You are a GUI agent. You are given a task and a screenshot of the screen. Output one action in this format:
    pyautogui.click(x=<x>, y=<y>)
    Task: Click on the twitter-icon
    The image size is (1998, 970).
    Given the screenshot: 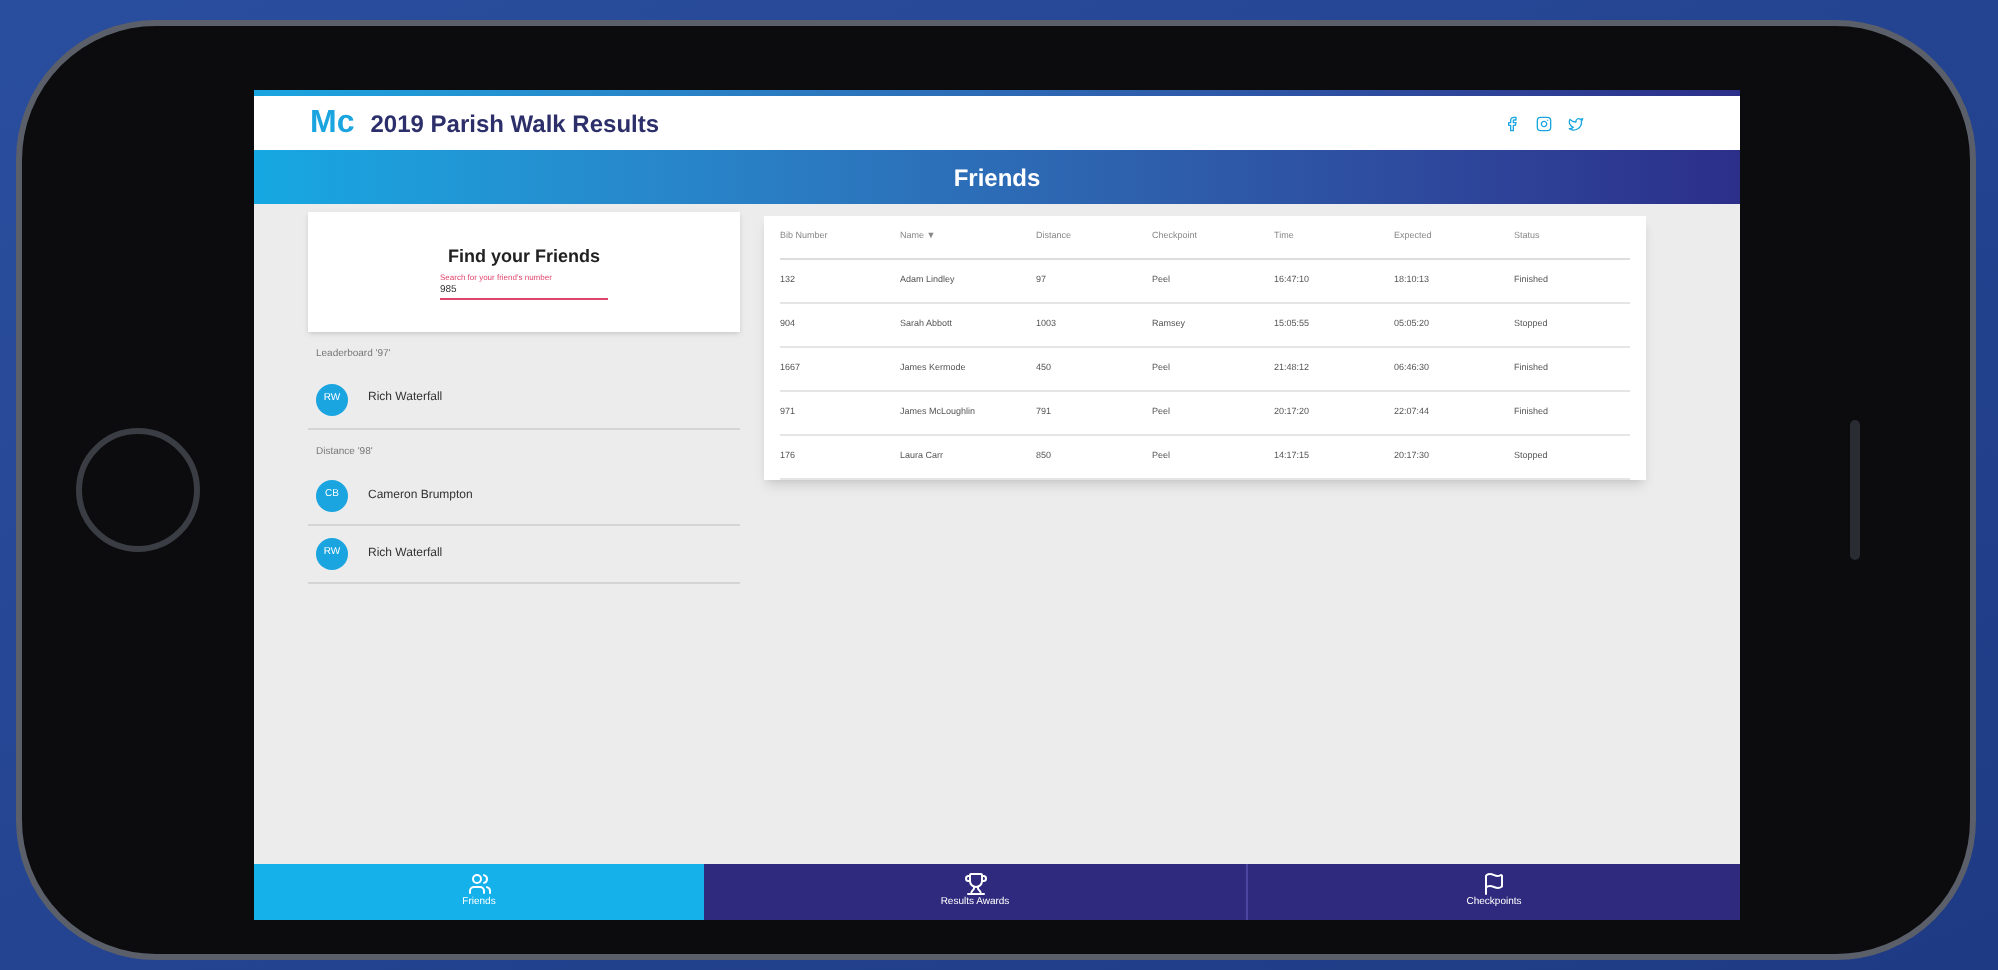 What is the action you would take?
    pyautogui.click(x=1576, y=123)
    